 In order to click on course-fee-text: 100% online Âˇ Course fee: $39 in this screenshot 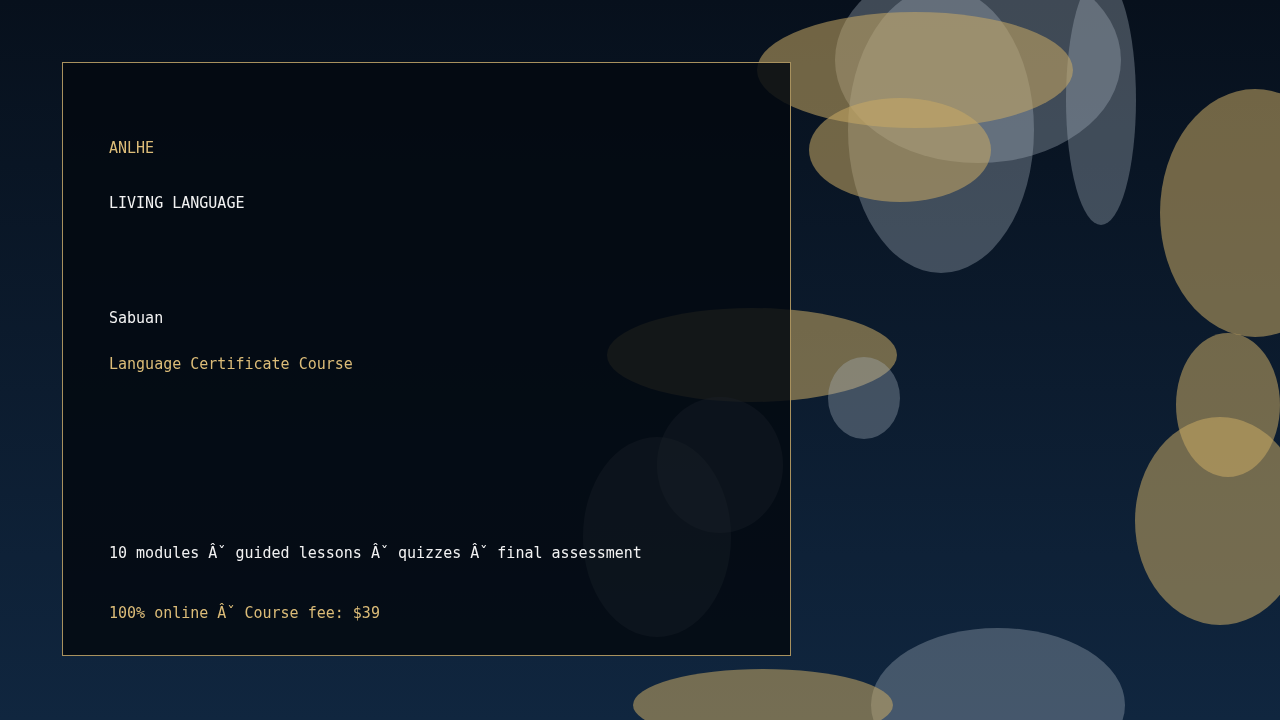, I will do `click(244, 613)`.